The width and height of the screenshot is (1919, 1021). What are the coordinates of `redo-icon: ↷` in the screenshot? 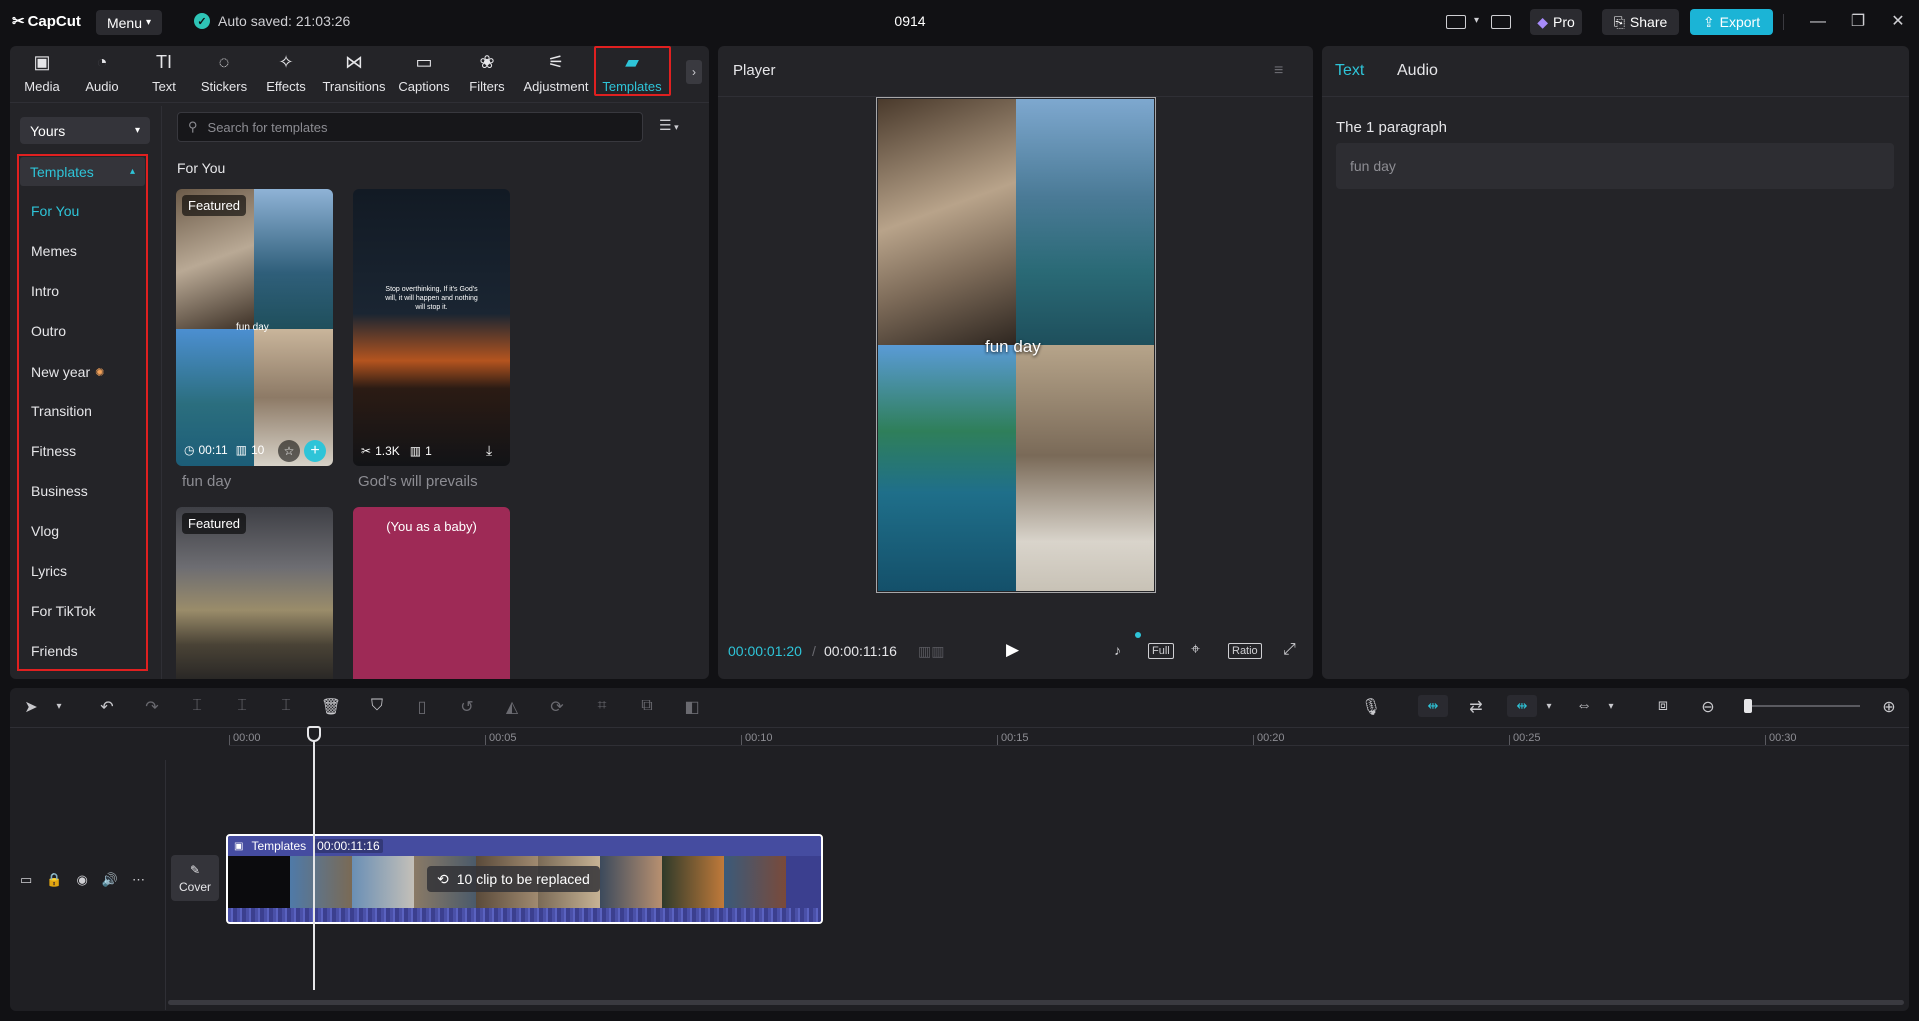 It's located at (152, 707).